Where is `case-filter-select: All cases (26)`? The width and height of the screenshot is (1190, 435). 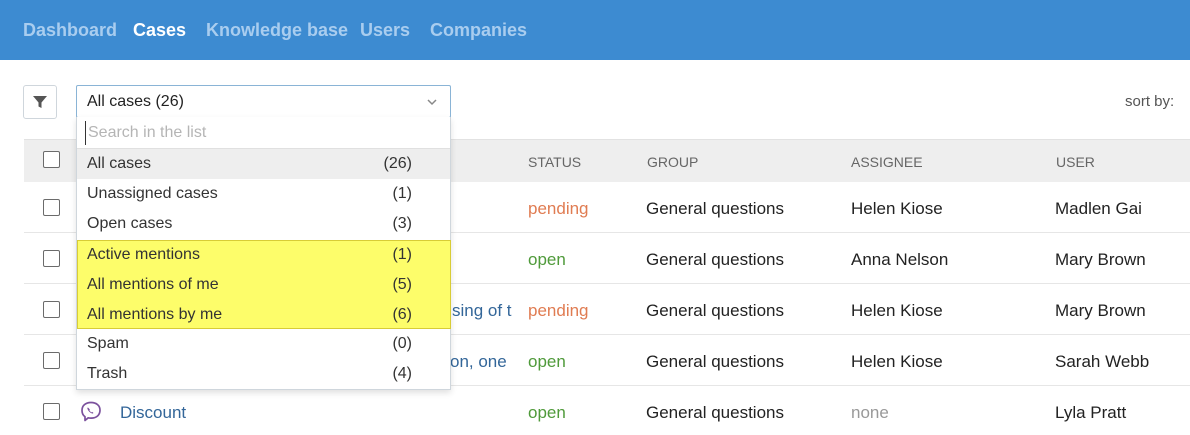 case-filter-select: All cases (26) is located at coordinates (263, 101).